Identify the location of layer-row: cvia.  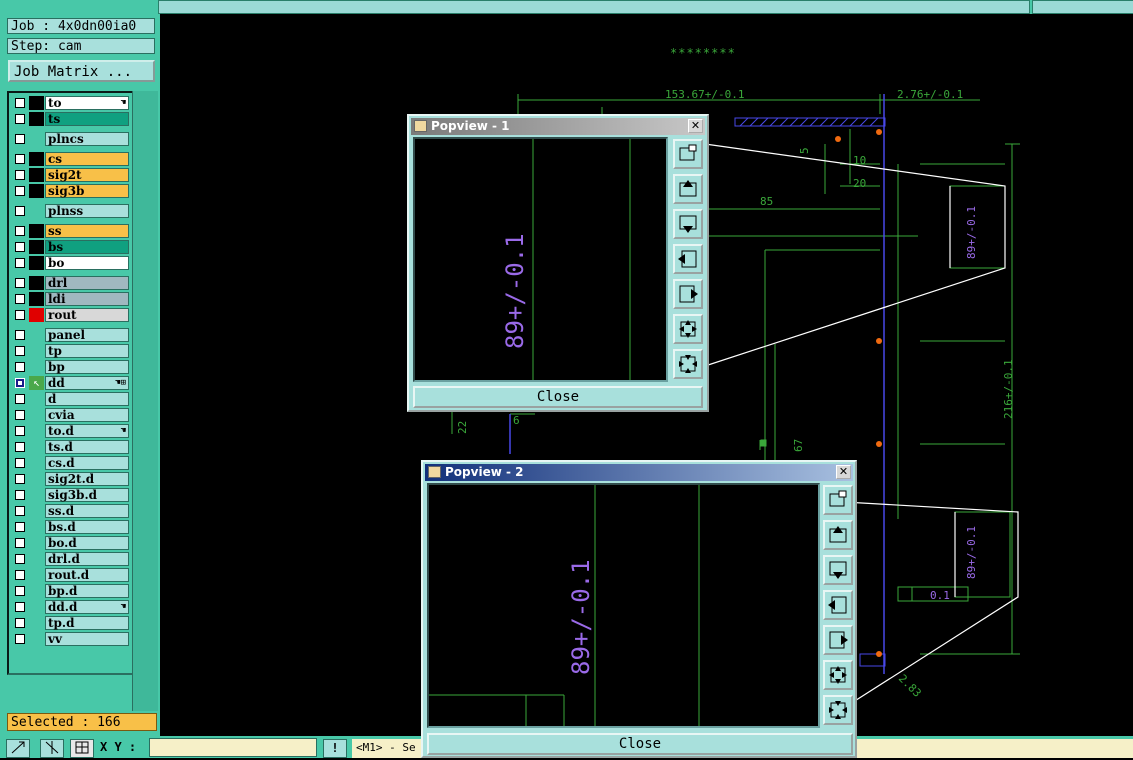
(72, 415).